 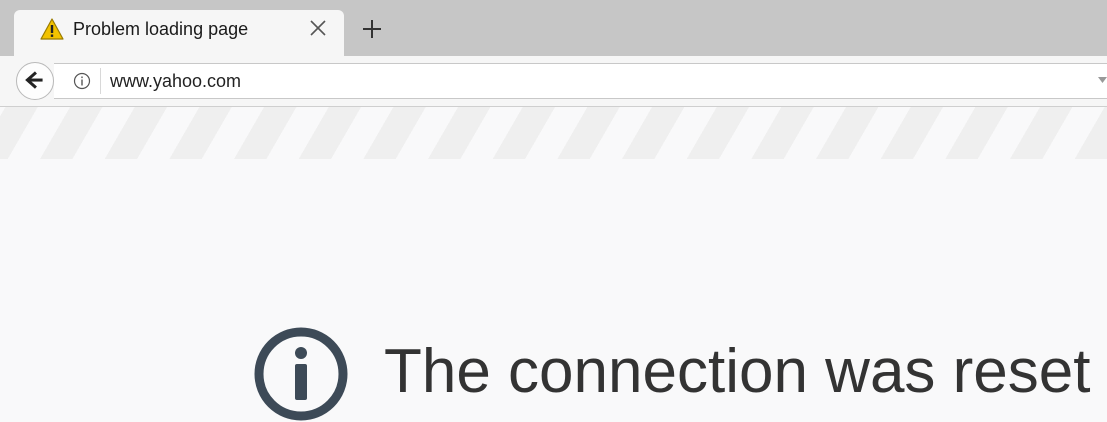 I want to click on info-icon, so click(x=82, y=81).